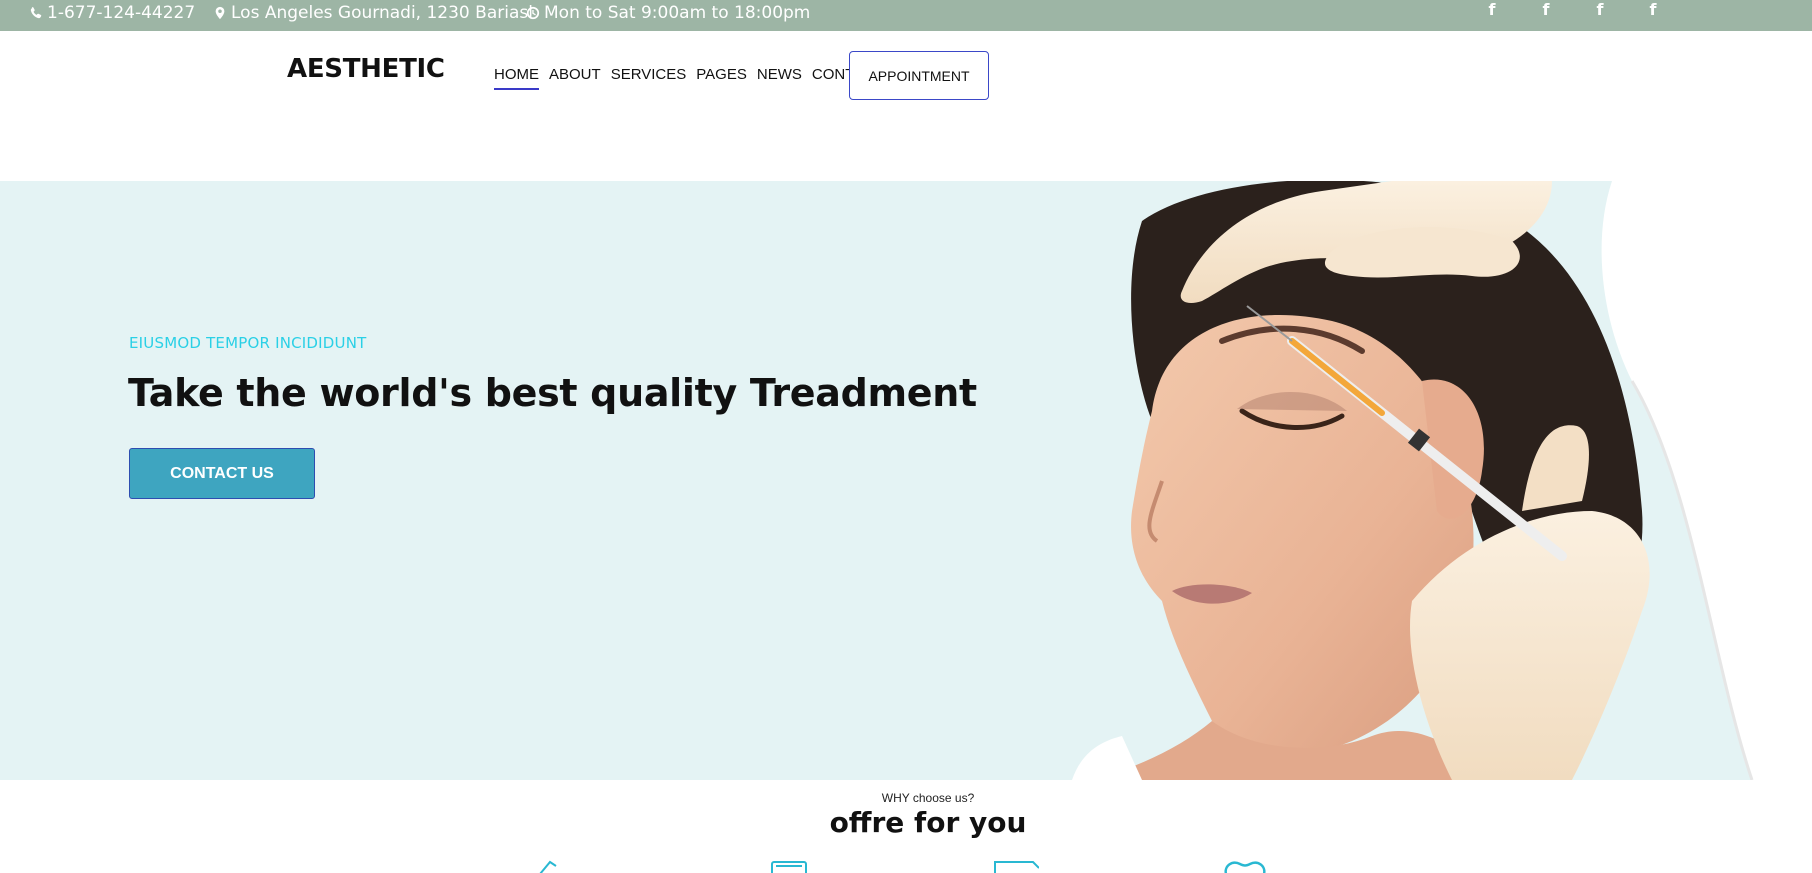 Image resolution: width=1812 pixels, height=873 pixels. I want to click on document-icon, so click(1016, 867).